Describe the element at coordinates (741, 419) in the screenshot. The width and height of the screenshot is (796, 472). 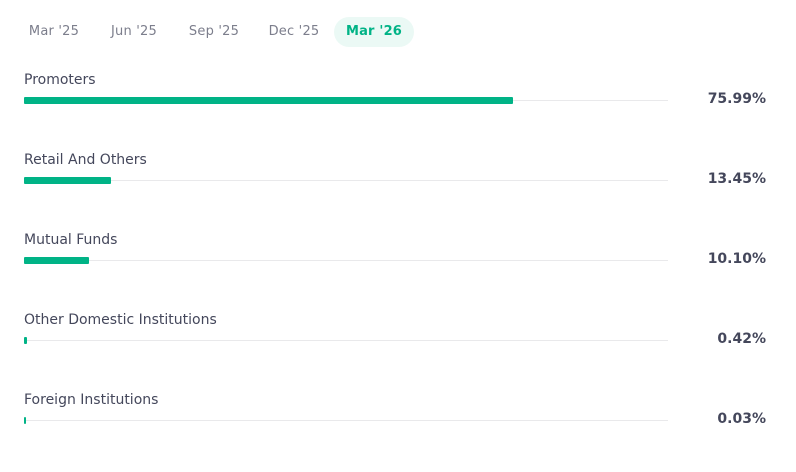
I see `holding-percent: 0.03%` at that location.